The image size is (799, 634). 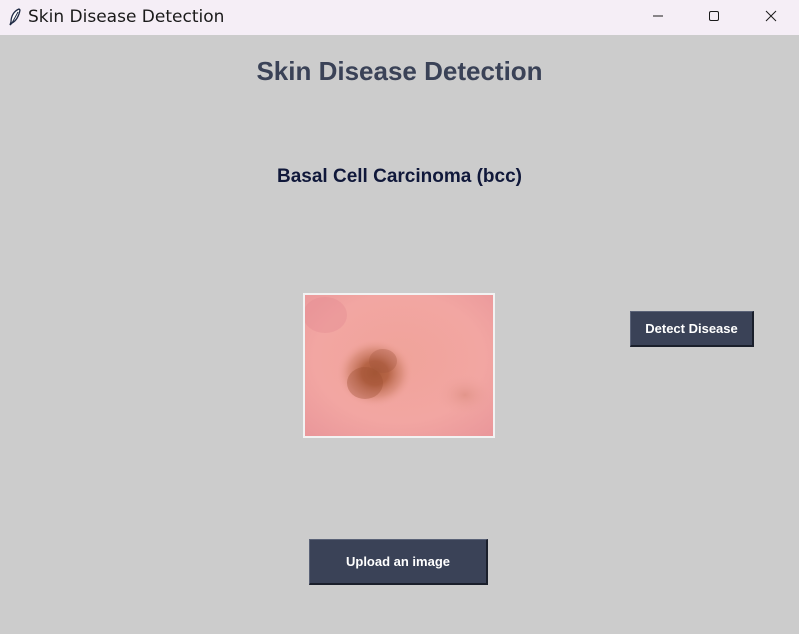 What do you see at coordinates (399, 365) in the screenshot?
I see `skin-lesion-image` at bounding box center [399, 365].